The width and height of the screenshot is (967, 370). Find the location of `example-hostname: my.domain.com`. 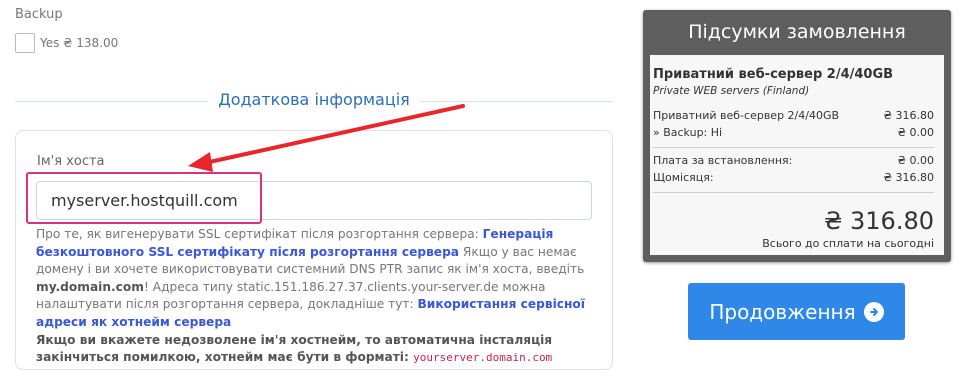

example-hostname: my.domain.com is located at coordinates (90, 286).